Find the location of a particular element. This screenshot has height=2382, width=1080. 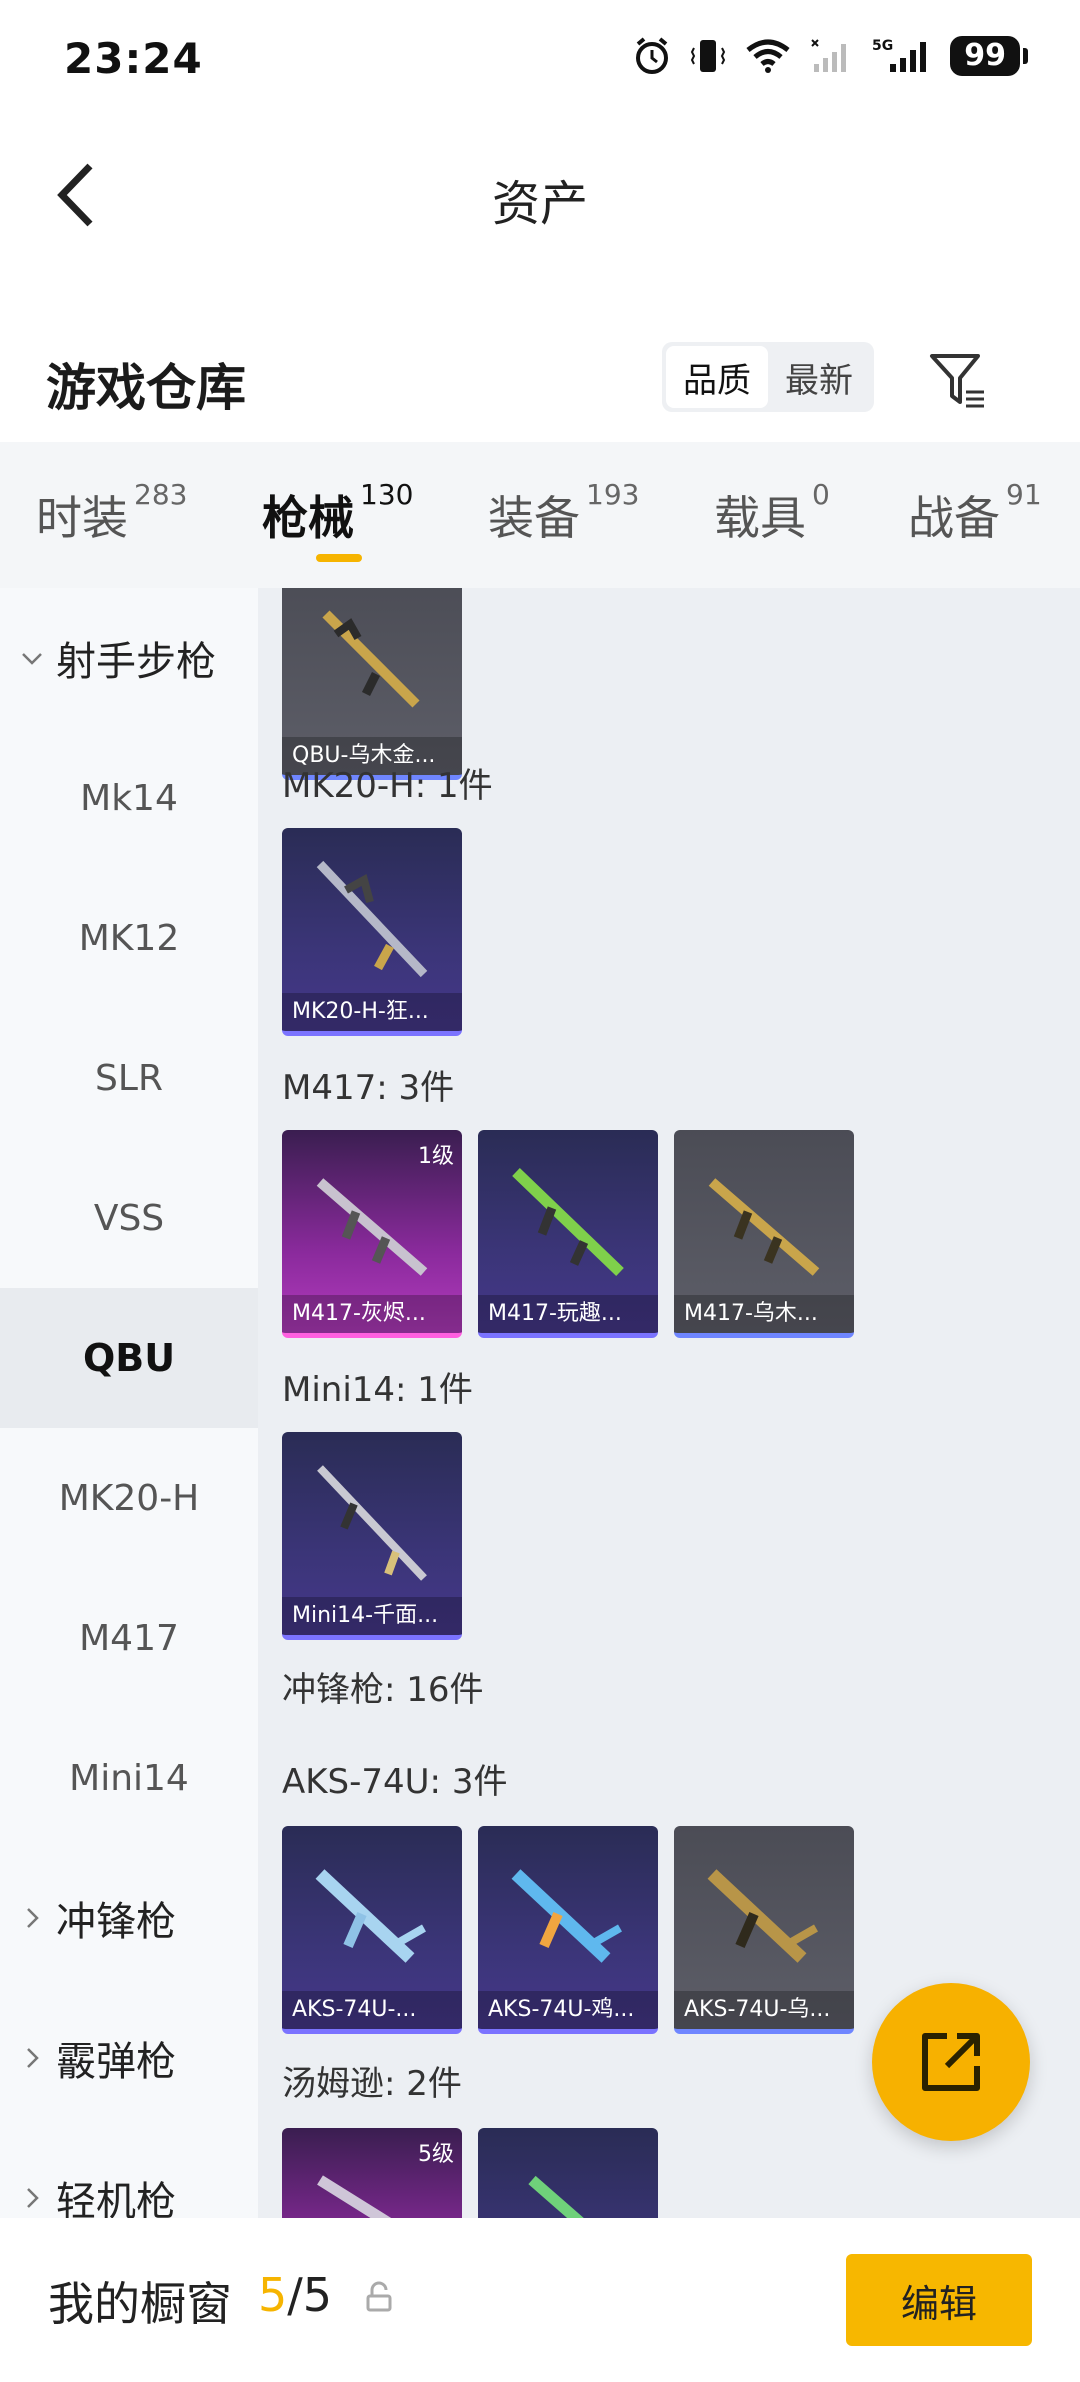

category-tabs: 时装 283 枪械 130 装备 193 载具 0 战备 91 is located at coordinates (540, 515).